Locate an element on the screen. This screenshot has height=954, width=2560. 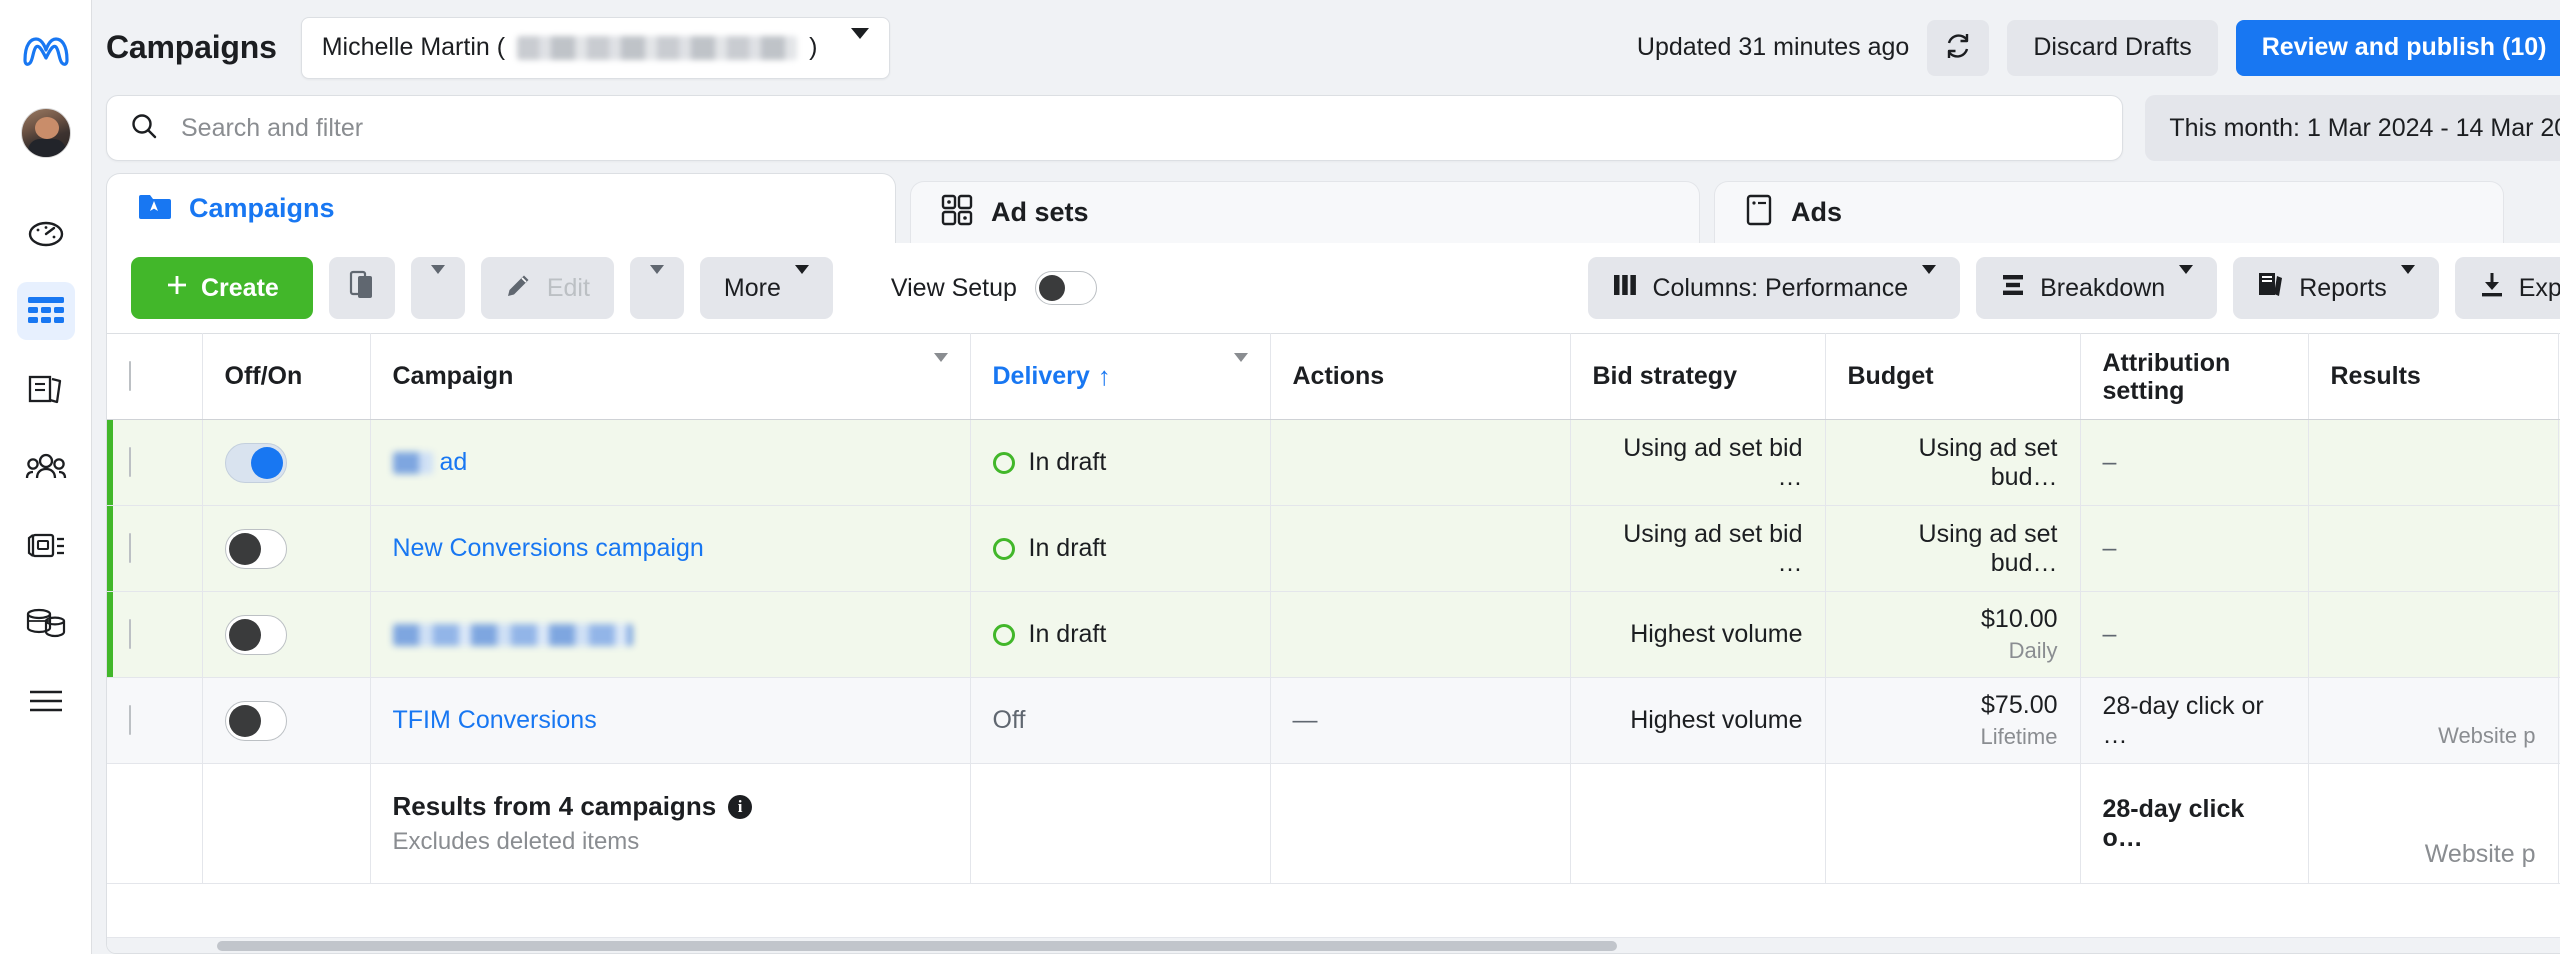
level-tabs: Campaigns Ad sets Ads is located at coordinates (1326, 208).